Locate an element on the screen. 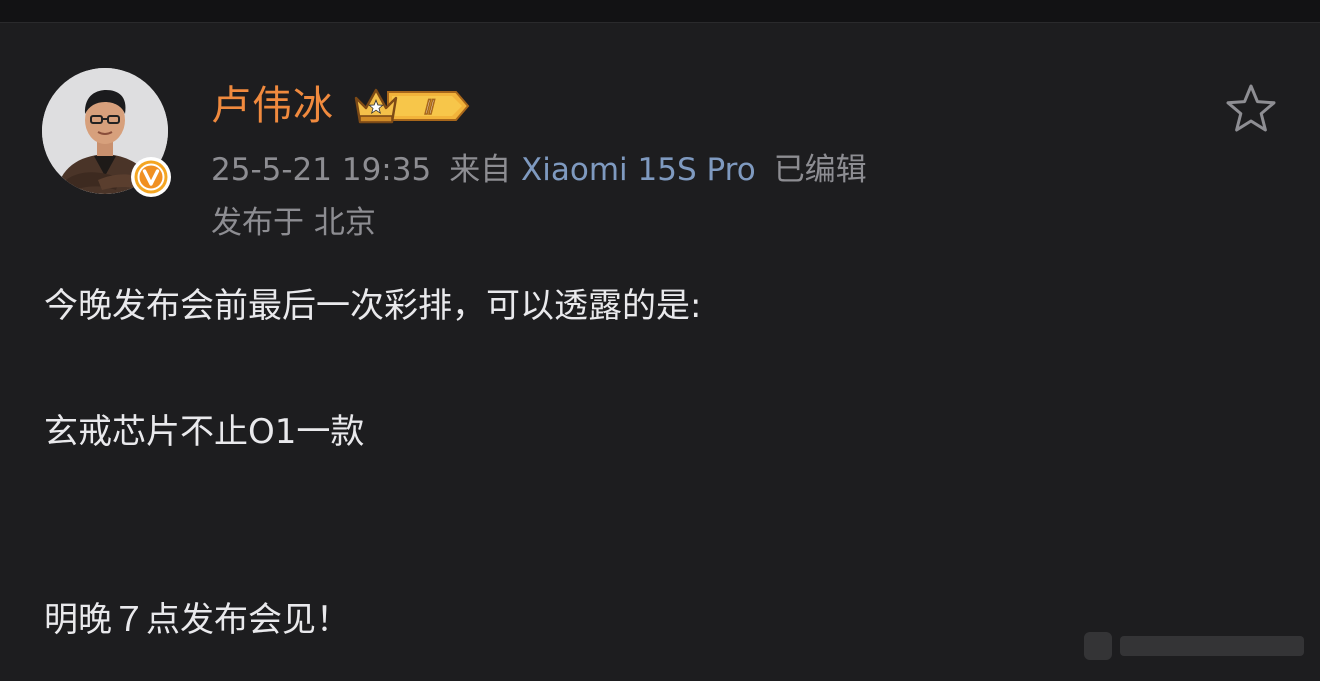 Image resolution: width=1320 pixels, height=681 pixels. author-avatar-wrap is located at coordinates (106, 132).